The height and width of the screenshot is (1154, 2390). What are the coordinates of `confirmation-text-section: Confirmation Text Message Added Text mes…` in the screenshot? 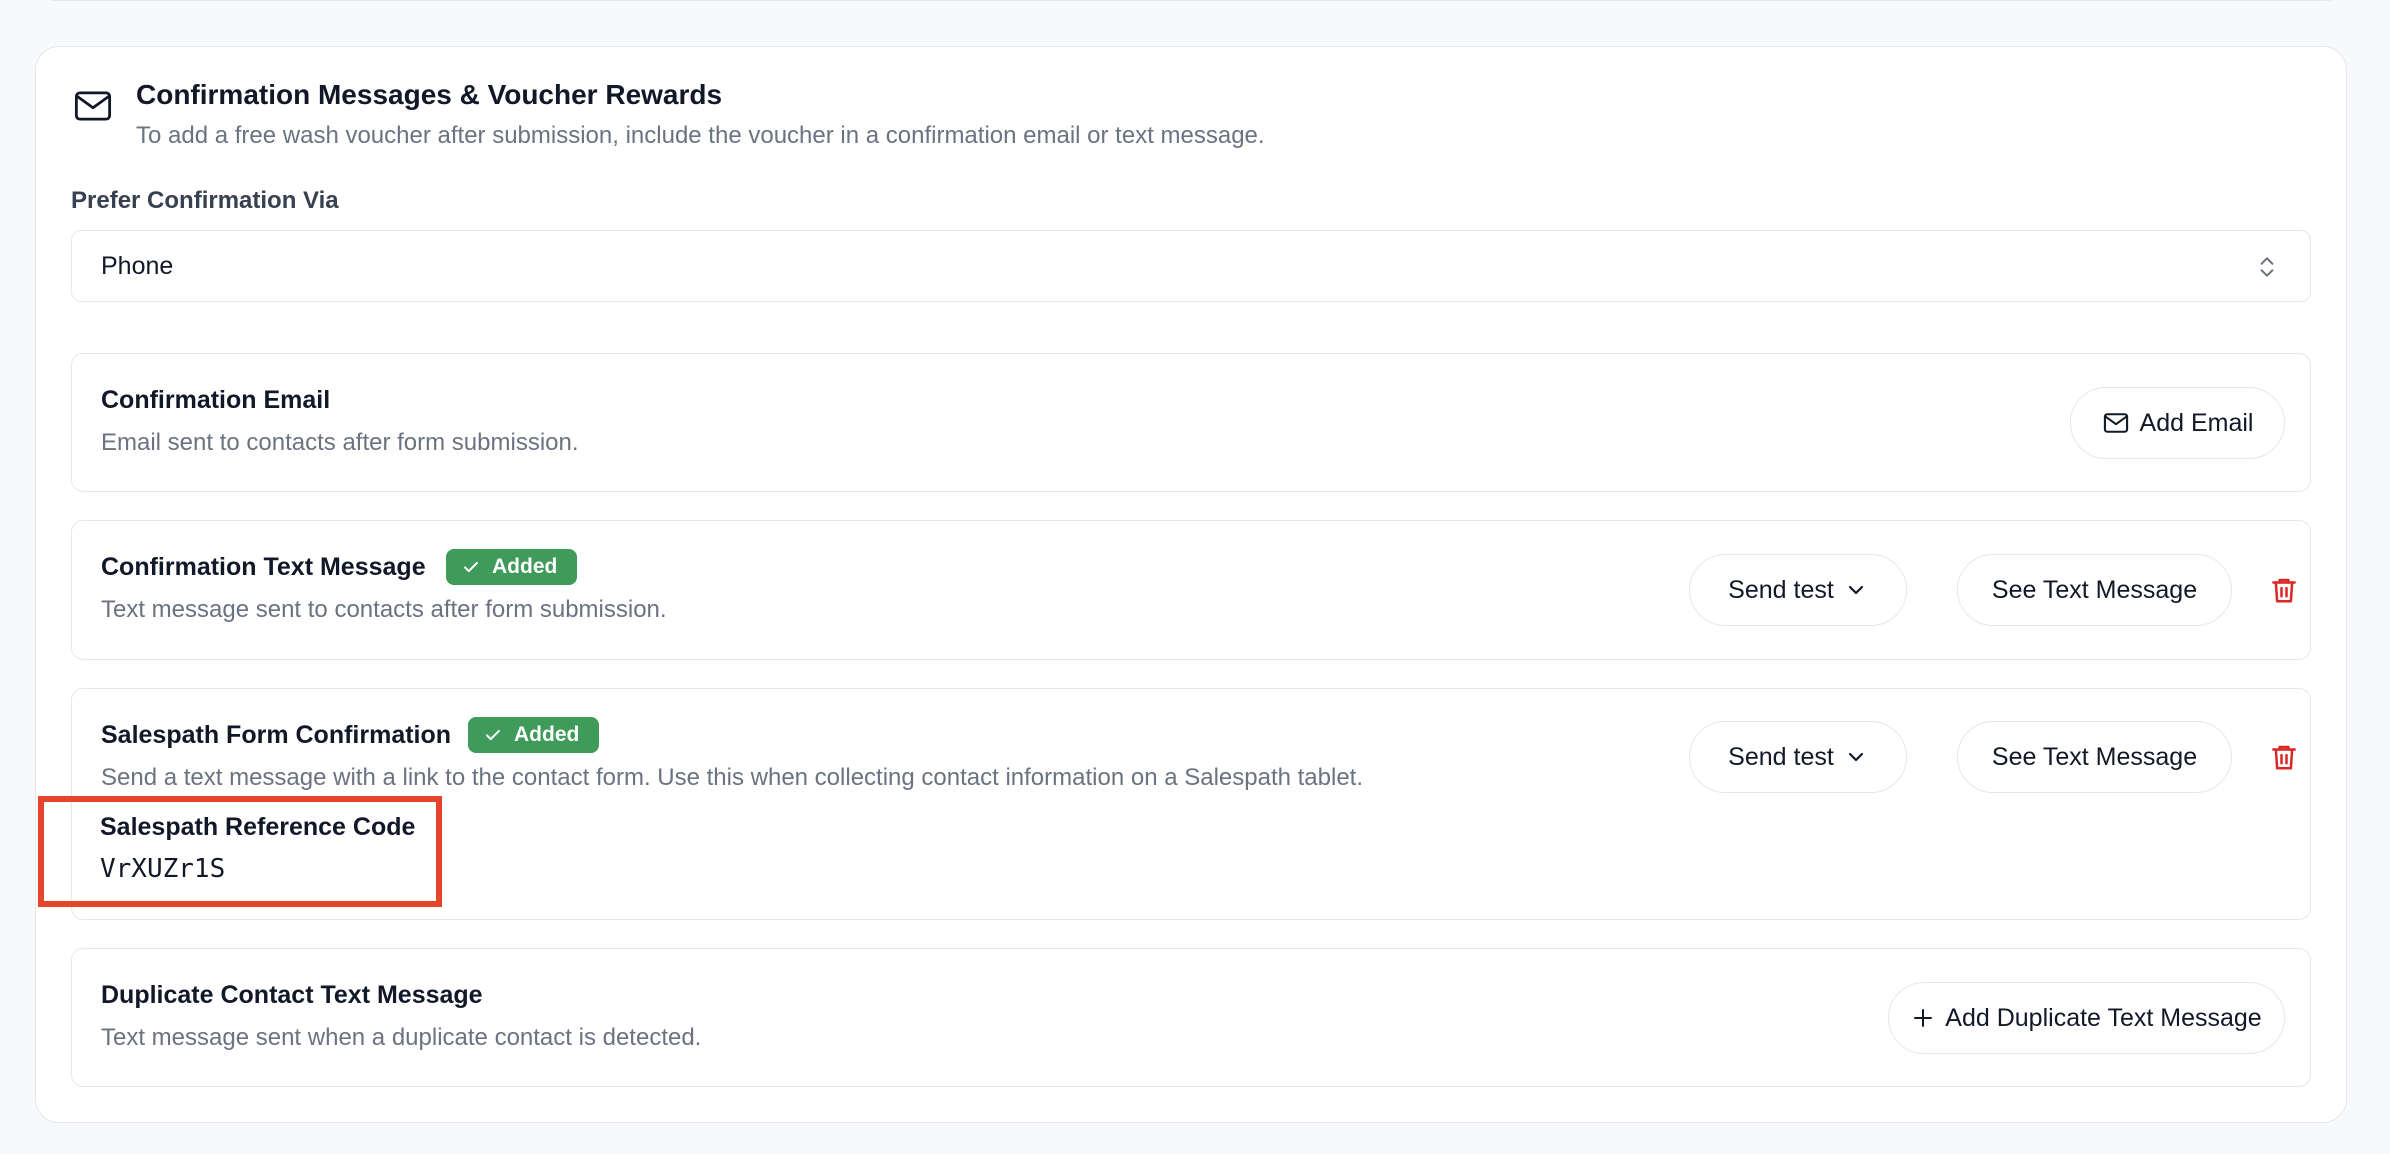 It's located at (1191, 590).